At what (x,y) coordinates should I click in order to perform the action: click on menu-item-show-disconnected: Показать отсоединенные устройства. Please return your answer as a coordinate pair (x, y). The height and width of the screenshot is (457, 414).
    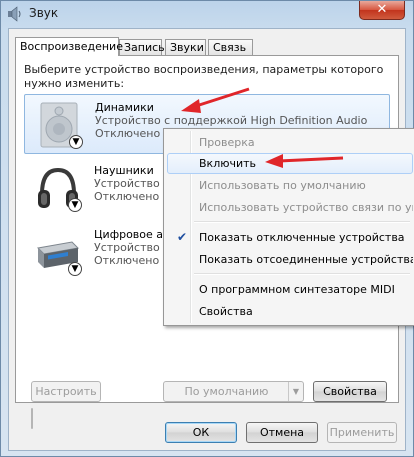
    Looking at the image, I should click on (290, 259).